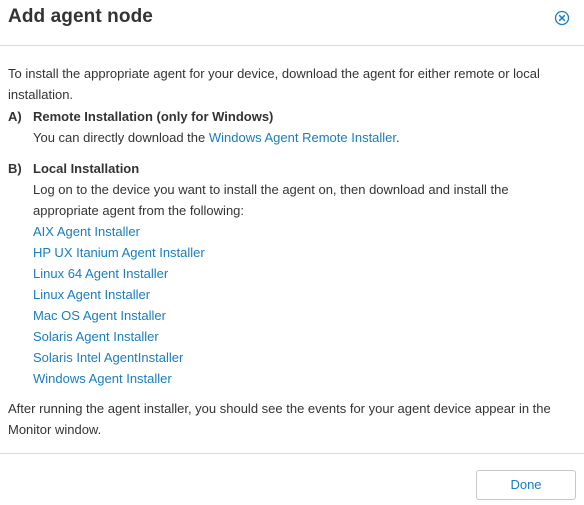 This screenshot has height=505, width=584. I want to click on mac-os-agent-installer-link: Mac OS Agent Installer, so click(99, 315).